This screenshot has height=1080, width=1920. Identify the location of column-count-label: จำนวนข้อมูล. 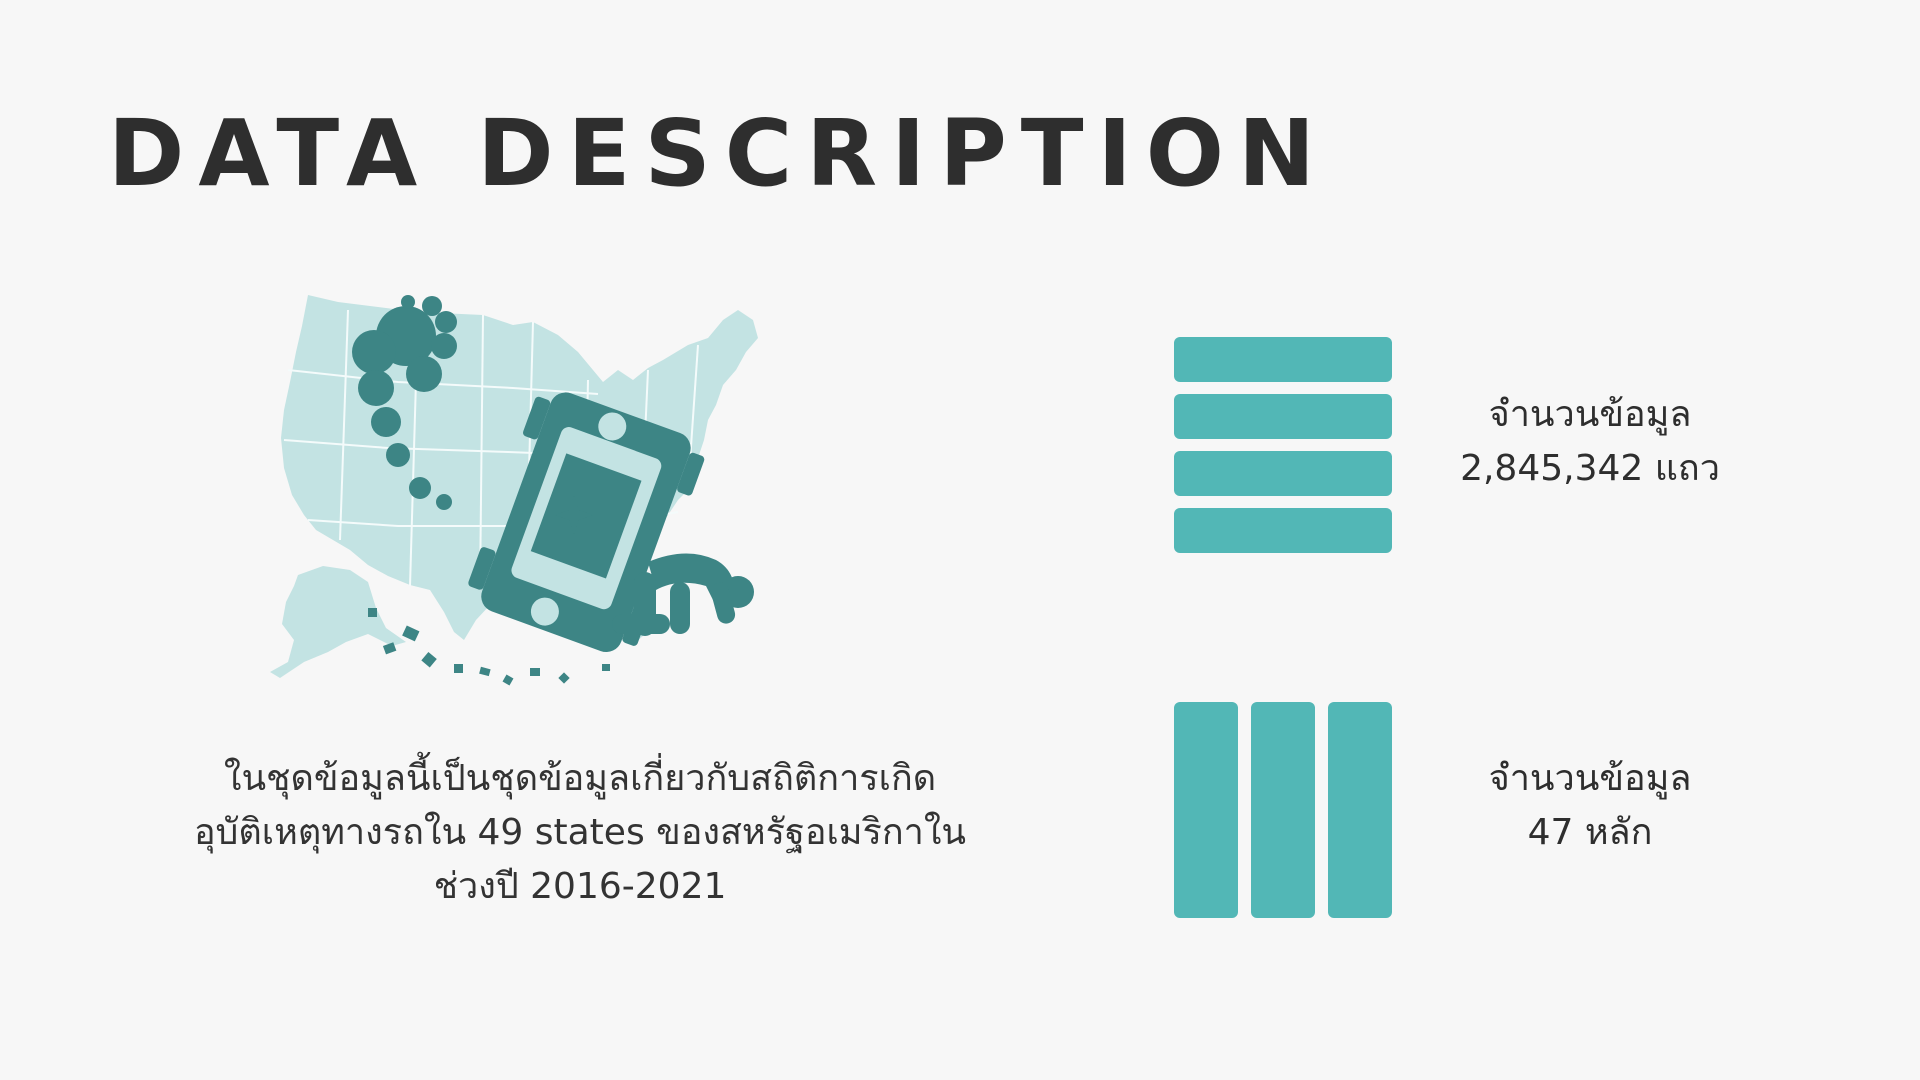
(1590, 778).